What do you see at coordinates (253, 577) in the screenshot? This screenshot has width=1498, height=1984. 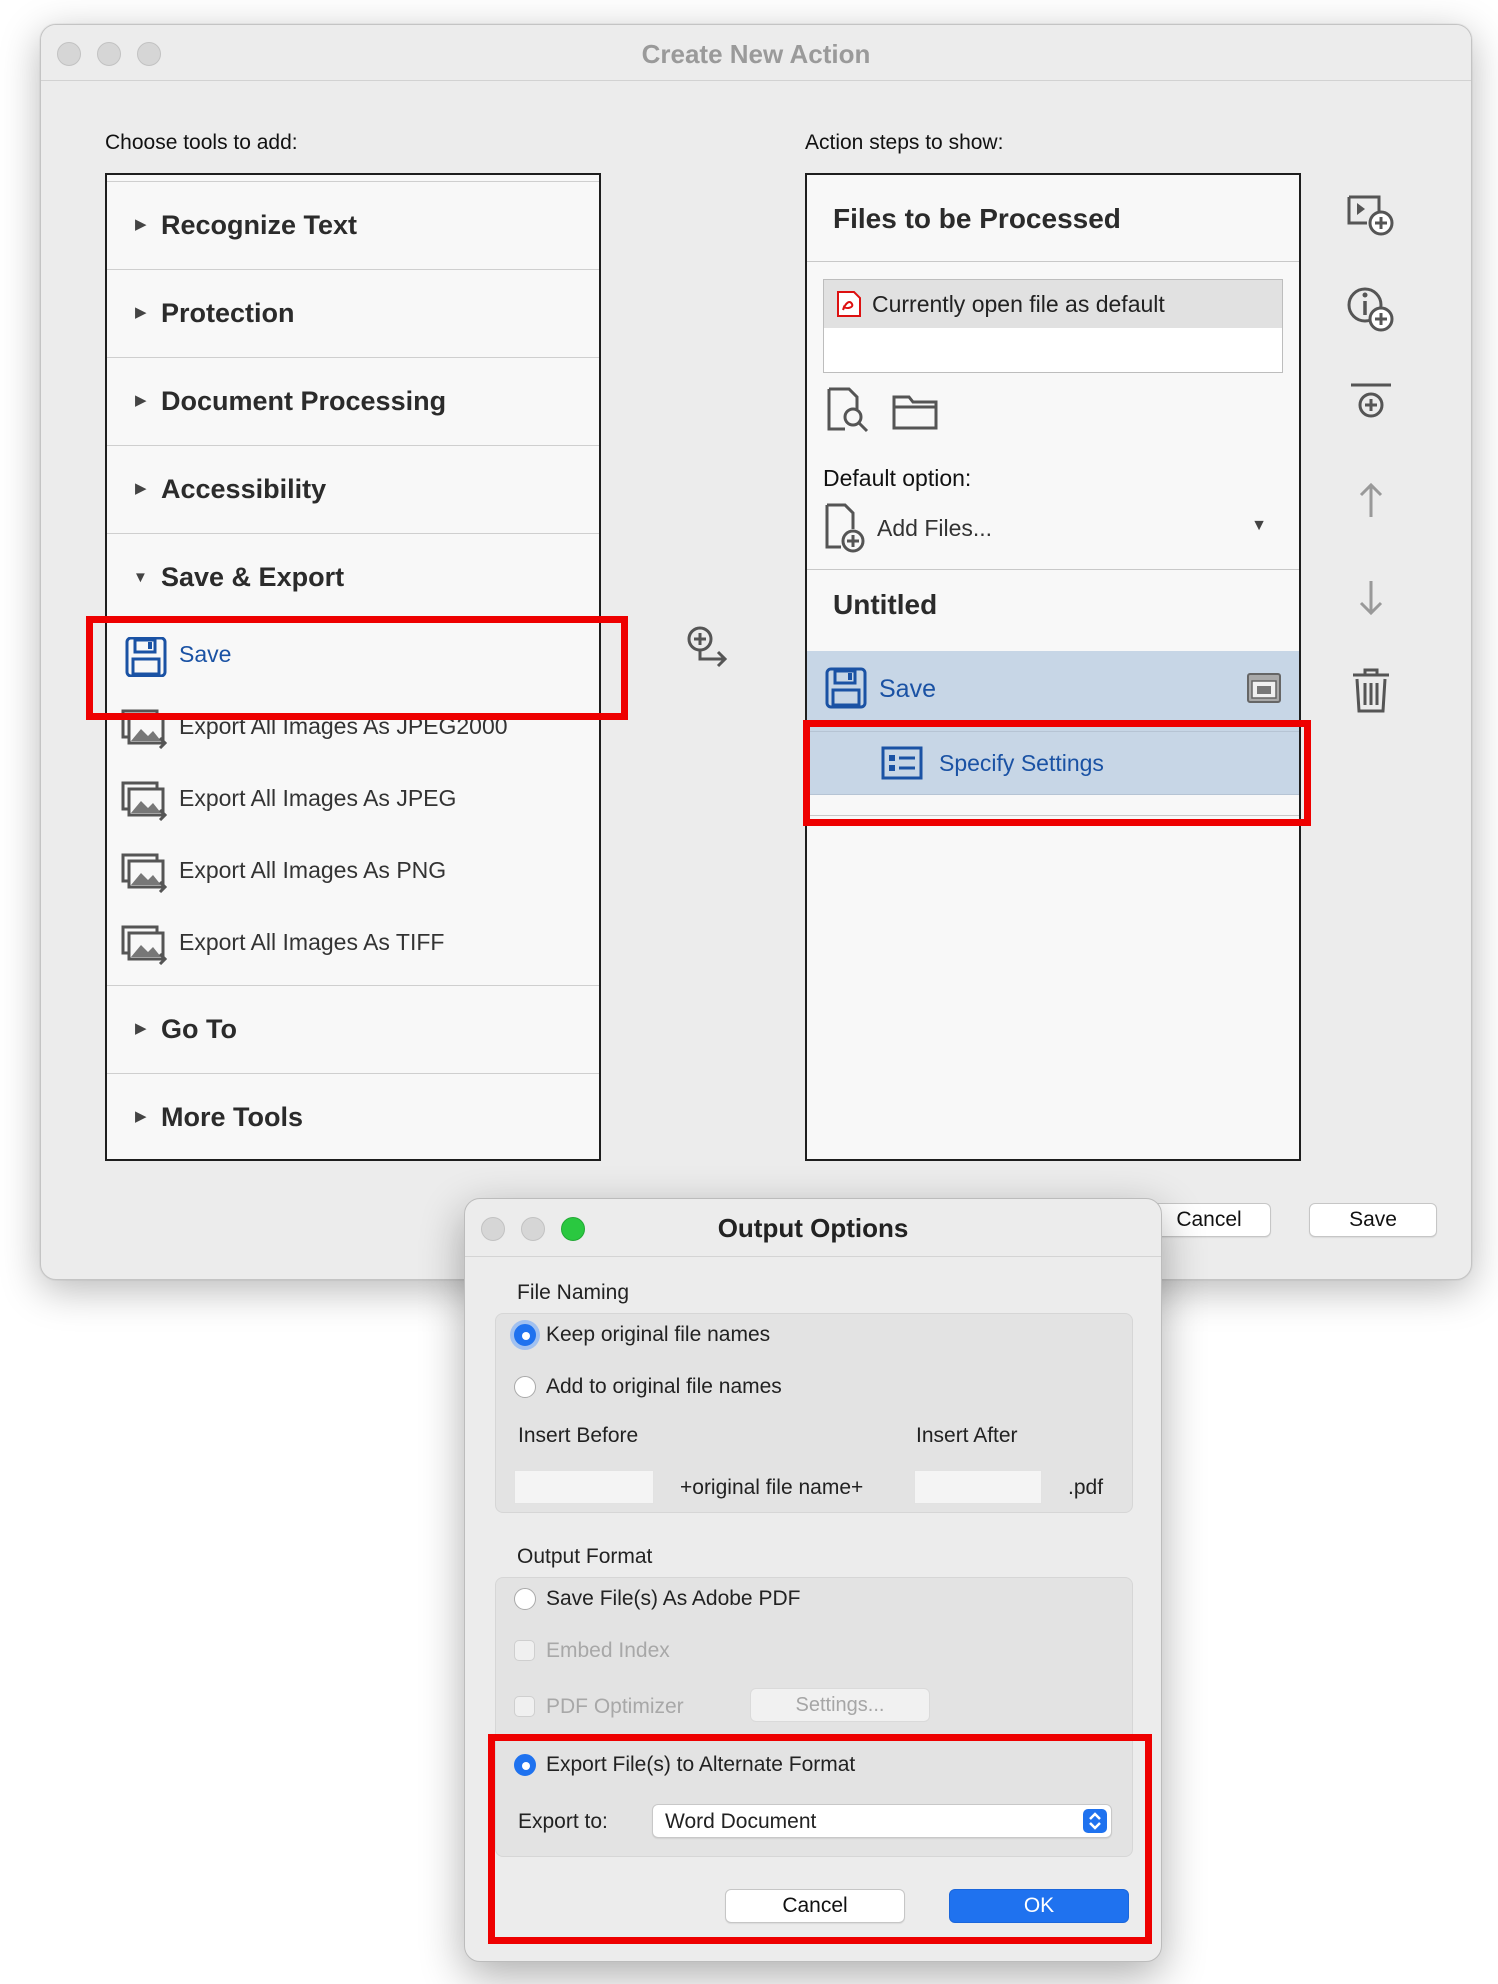 I see `category-label: Save & Export` at bounding box center [253, 577].